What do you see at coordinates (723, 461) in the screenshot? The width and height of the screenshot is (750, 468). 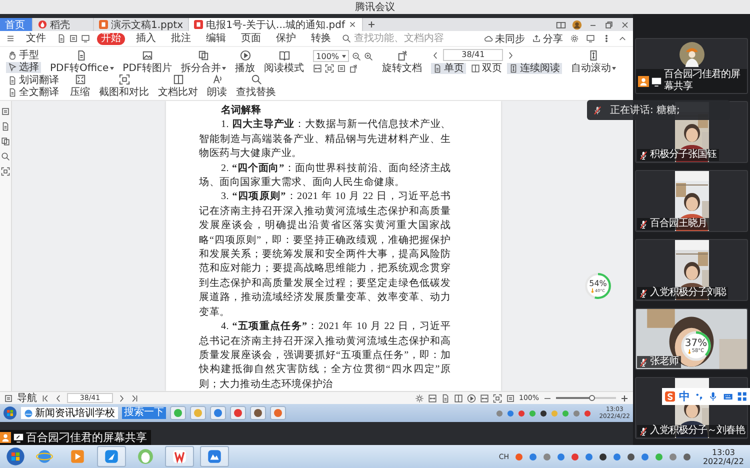 I see `clock-date: 2022/4/22` at bounding box center [723, 461].